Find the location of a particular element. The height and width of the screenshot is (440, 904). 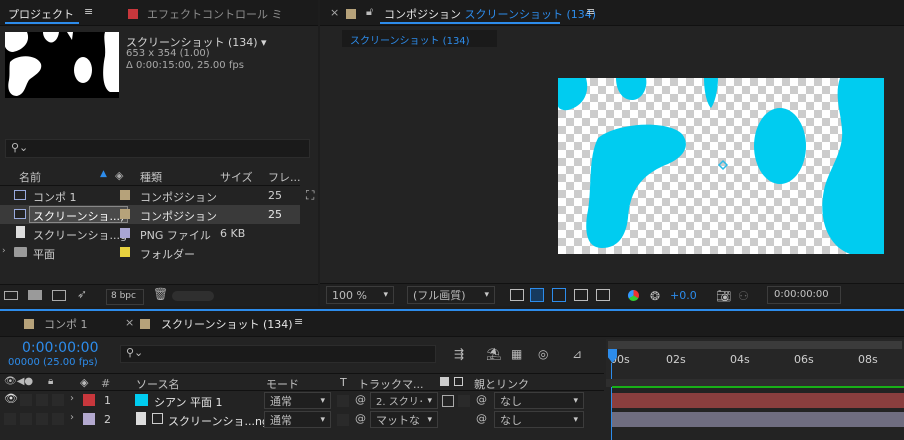

comp-subtab: スクリーンショット (134) is located at coordinates (419, 38).